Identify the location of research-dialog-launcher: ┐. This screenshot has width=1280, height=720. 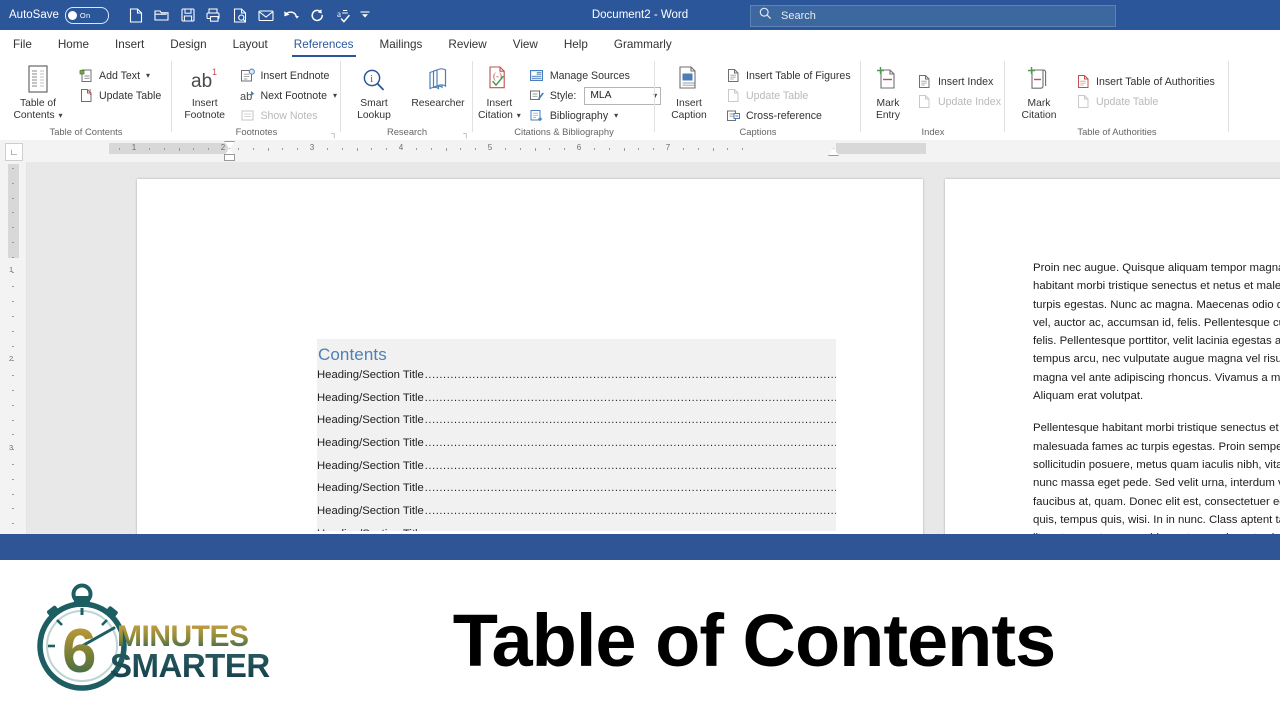
(466, 133).